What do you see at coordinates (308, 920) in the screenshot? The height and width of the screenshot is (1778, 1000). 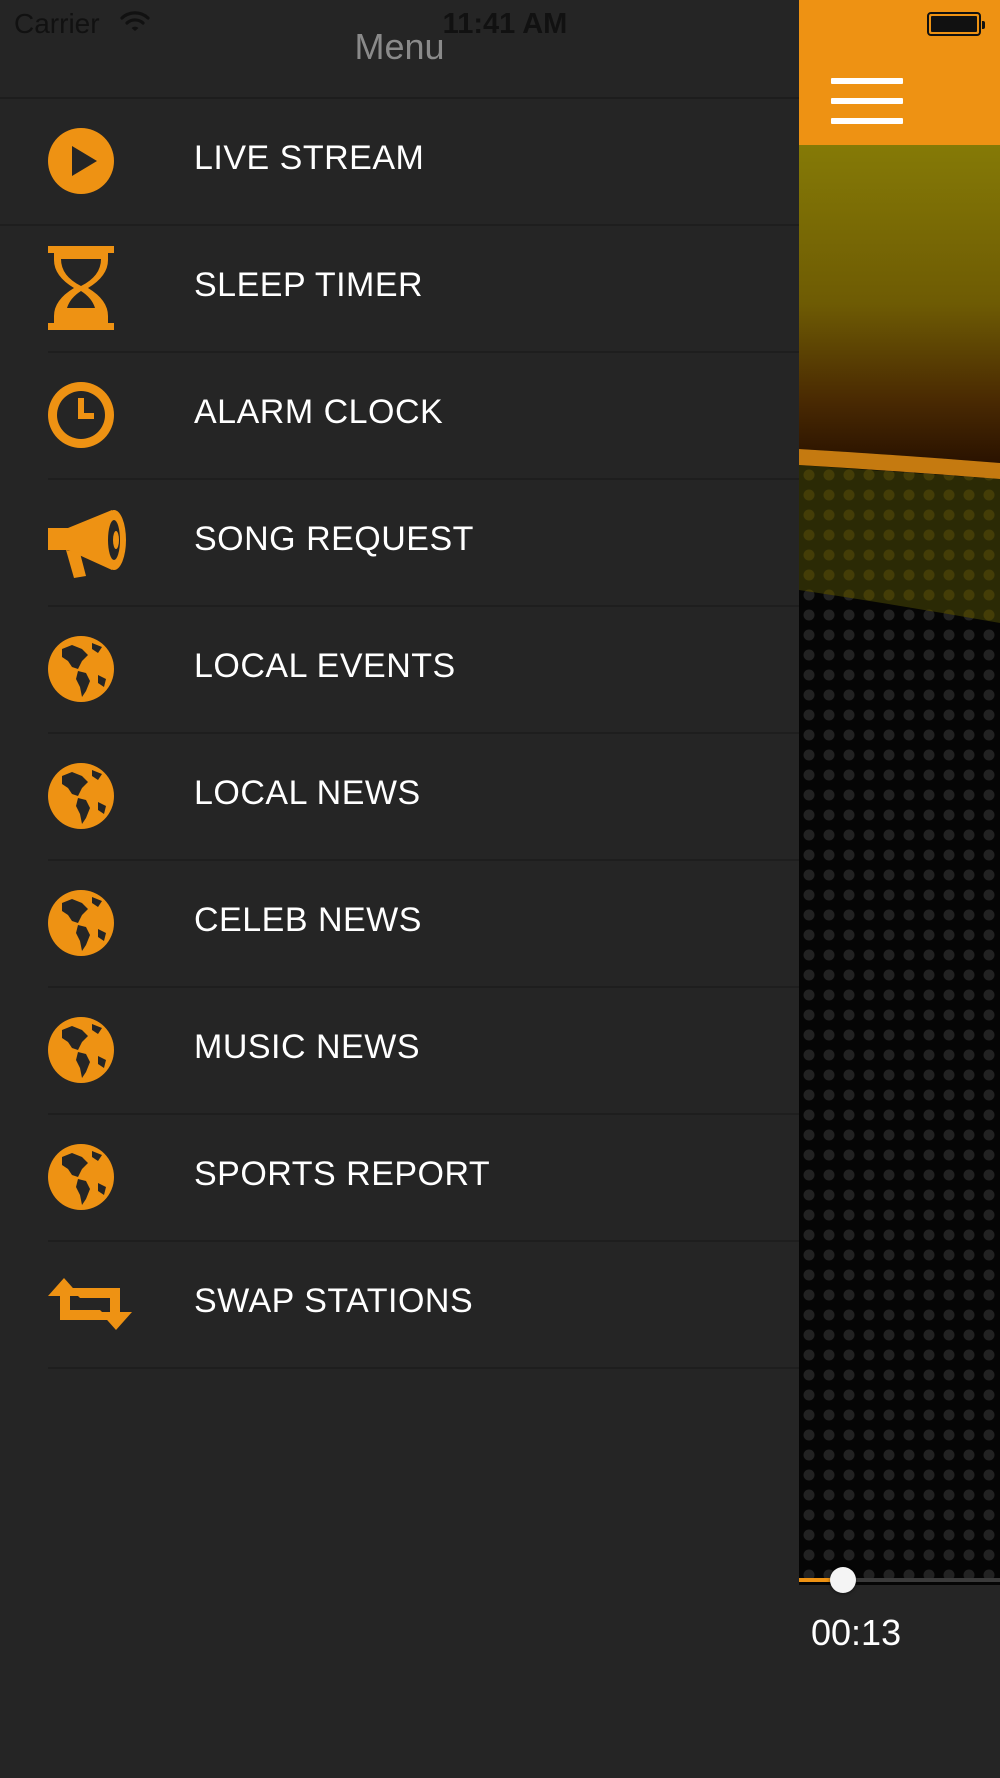 I see `menu-item-label: CELEB NEWS` at bounding box center [308, 920].